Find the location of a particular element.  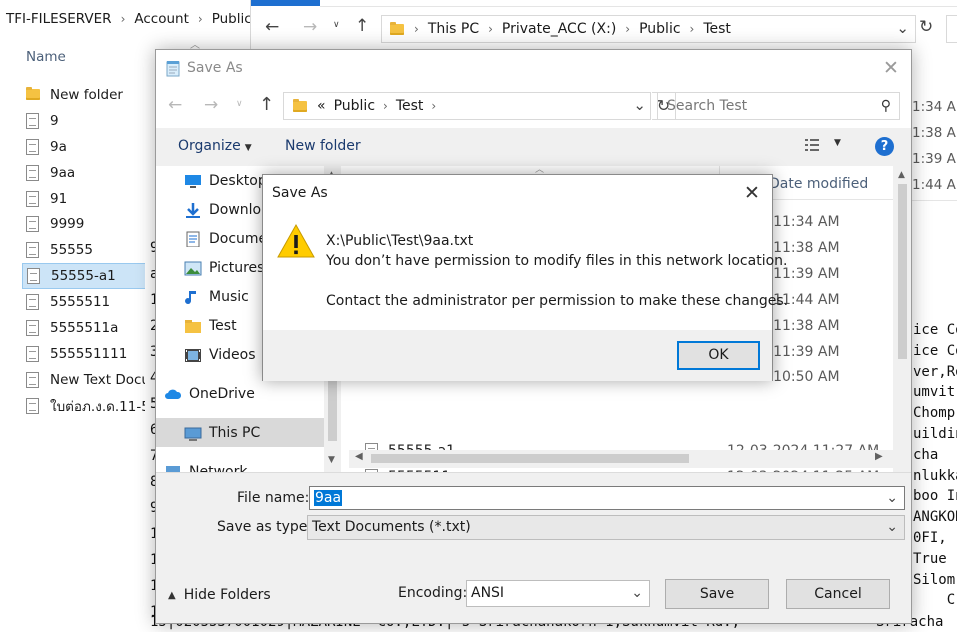

background-time-column: 1:34 AM 1:38 AM 1:39 AM 1:44 AM is located at coordinates (934, 147).